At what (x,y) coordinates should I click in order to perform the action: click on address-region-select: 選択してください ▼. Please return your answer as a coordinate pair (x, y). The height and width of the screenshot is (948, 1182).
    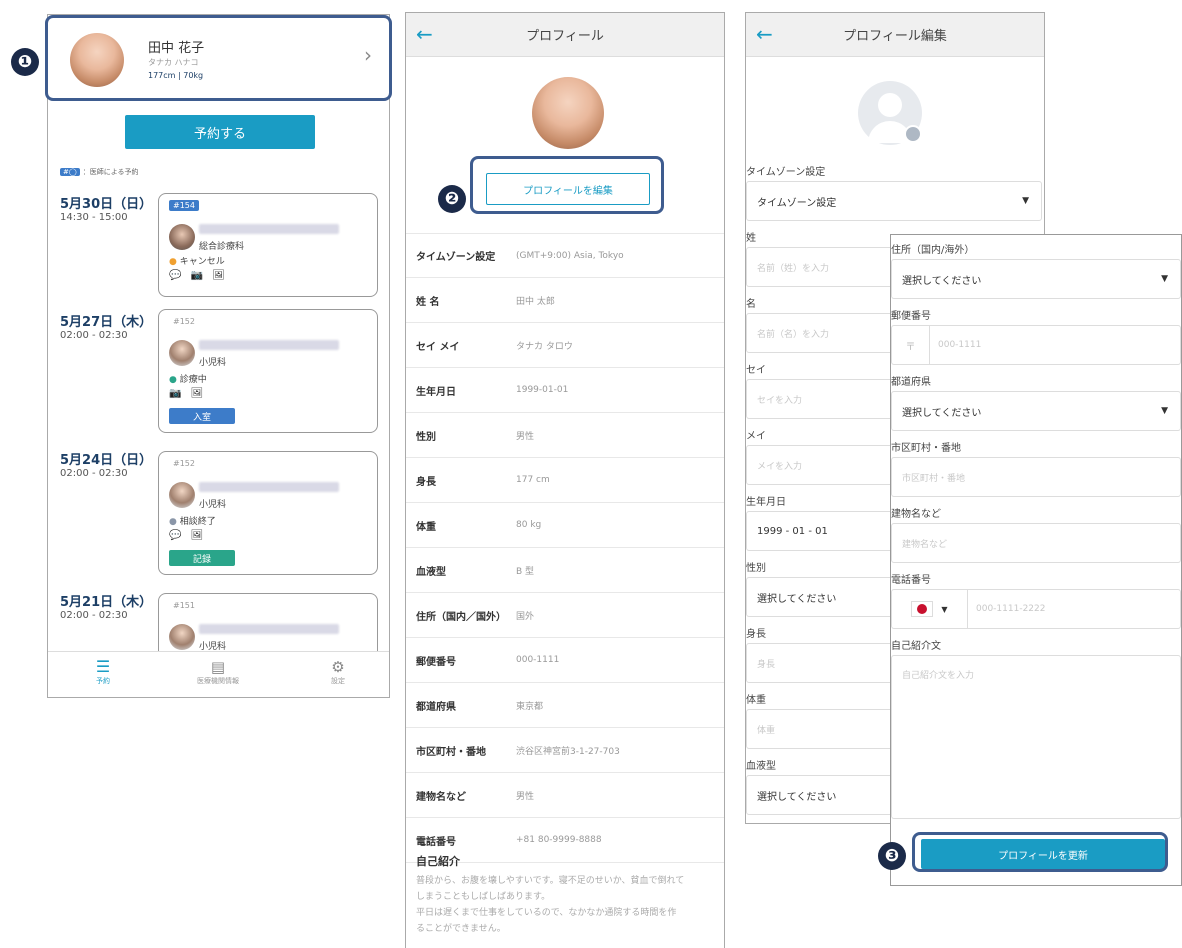
    Looking at the image, I should click on (1036, 279).